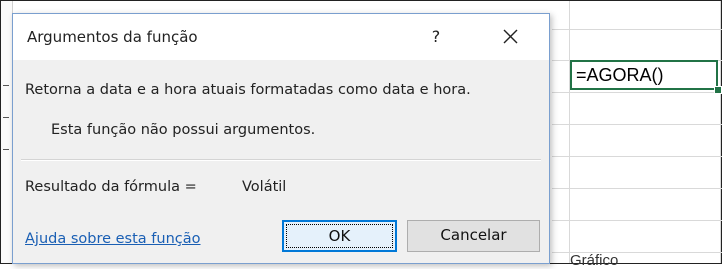 Image resolution: width=722 pixels, height=269 pixels. Describe the element at coordinates (281, 160) in the screenshot. I see `divider` at that location.